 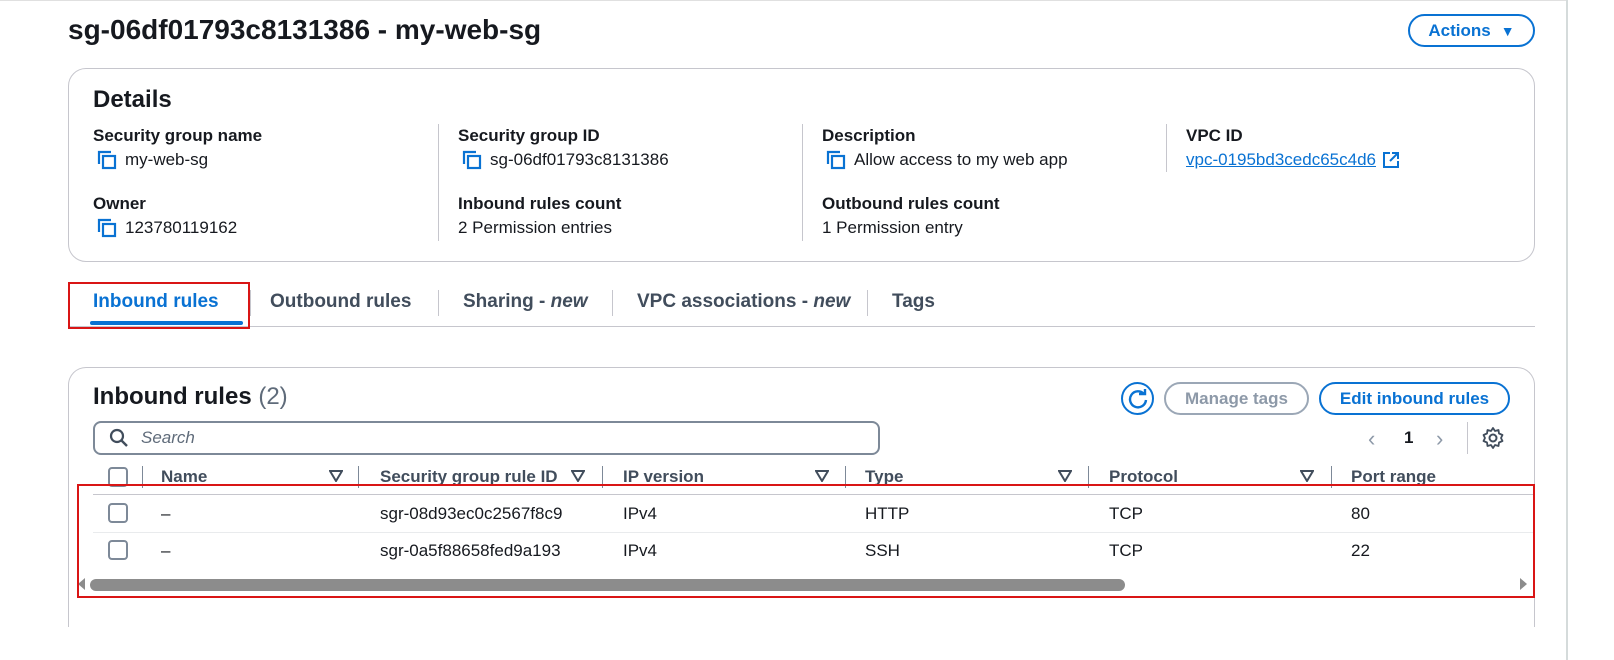 I want to click on inbound-rules-count: (2), so click(x=273, y=396).